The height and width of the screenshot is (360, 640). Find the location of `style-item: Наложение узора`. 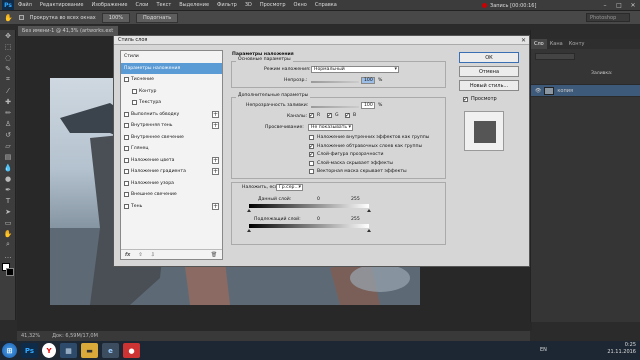

style-item: Наложение узора is located at coordinates (171, 184).